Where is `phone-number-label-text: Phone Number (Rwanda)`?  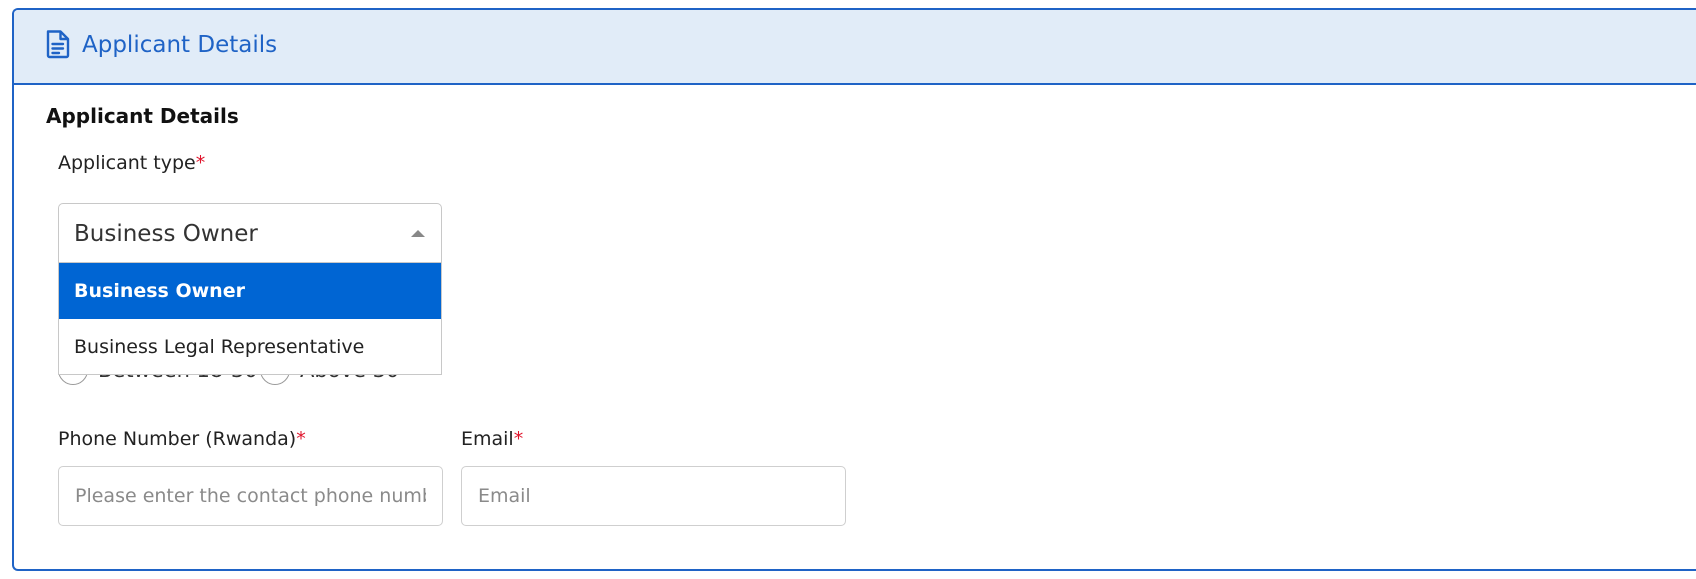
phone-number-label-text: Phone Number (Rwanda) is located at coordinates (177, 439).